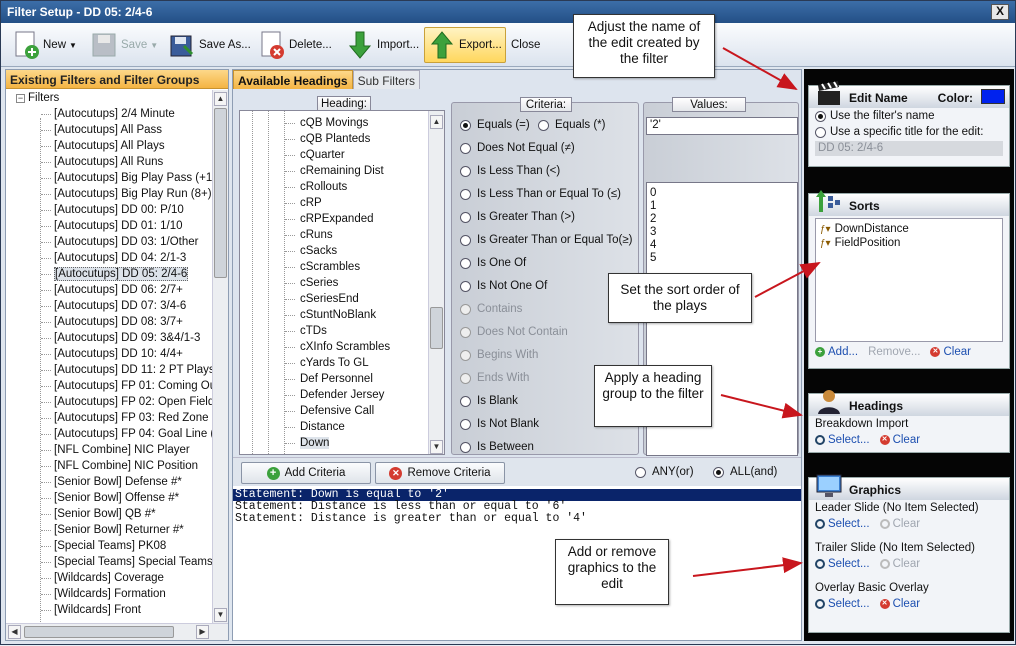 The width and height of the screenshot is (1016, 646). I want to click on clear-trailer-button: Clear, so click(899, 564).